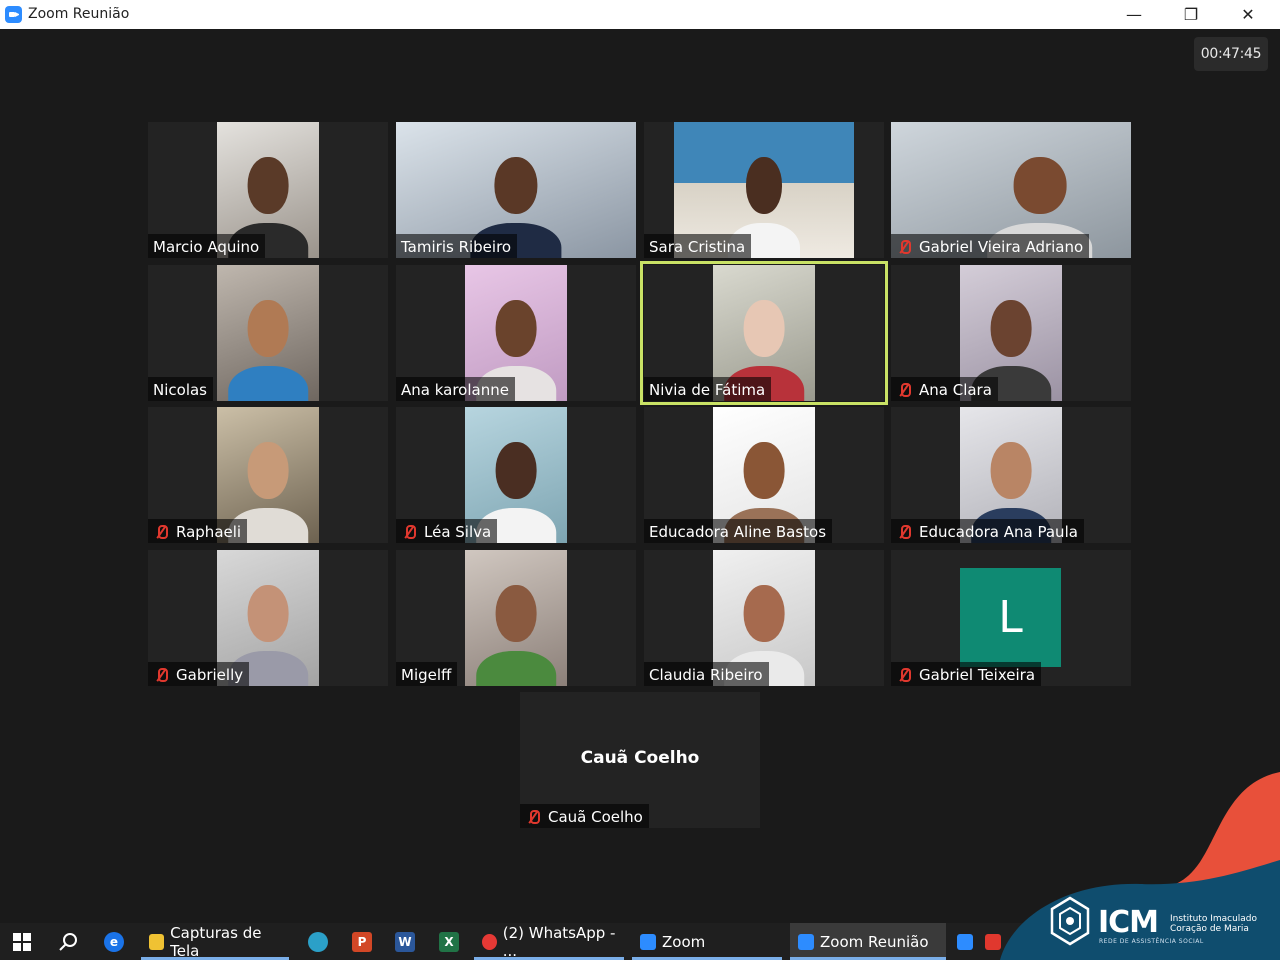  I want to click on participant-name: Tamiris Ribeiro, so click(457, 246).